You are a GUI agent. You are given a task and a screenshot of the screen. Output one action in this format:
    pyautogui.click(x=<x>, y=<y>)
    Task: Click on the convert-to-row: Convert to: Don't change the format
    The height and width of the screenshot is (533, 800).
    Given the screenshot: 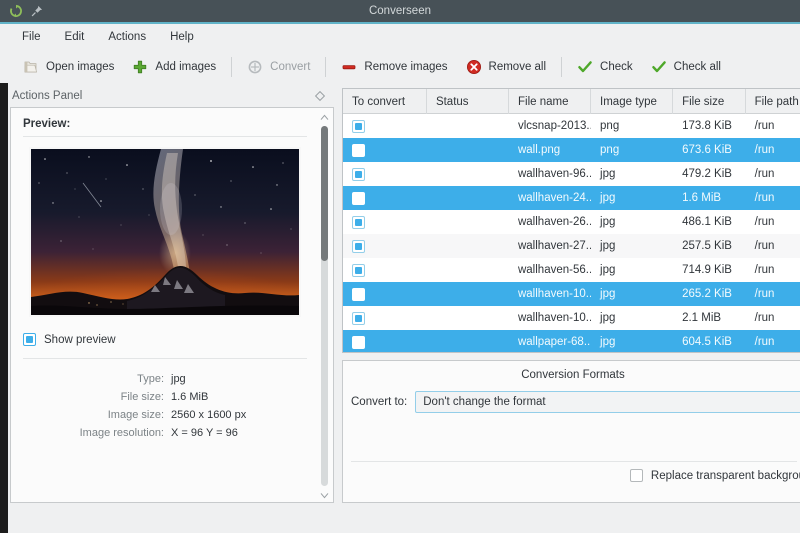 What is the action you would take?
    pyautogui.click(x=571, y=397)
    